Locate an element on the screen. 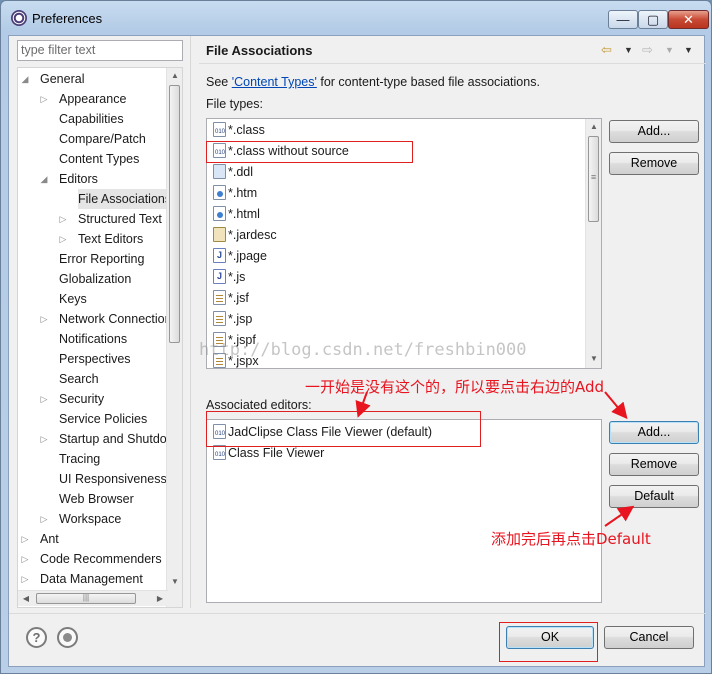  cancel-button: Cancel is located at coordinates (649, 637).